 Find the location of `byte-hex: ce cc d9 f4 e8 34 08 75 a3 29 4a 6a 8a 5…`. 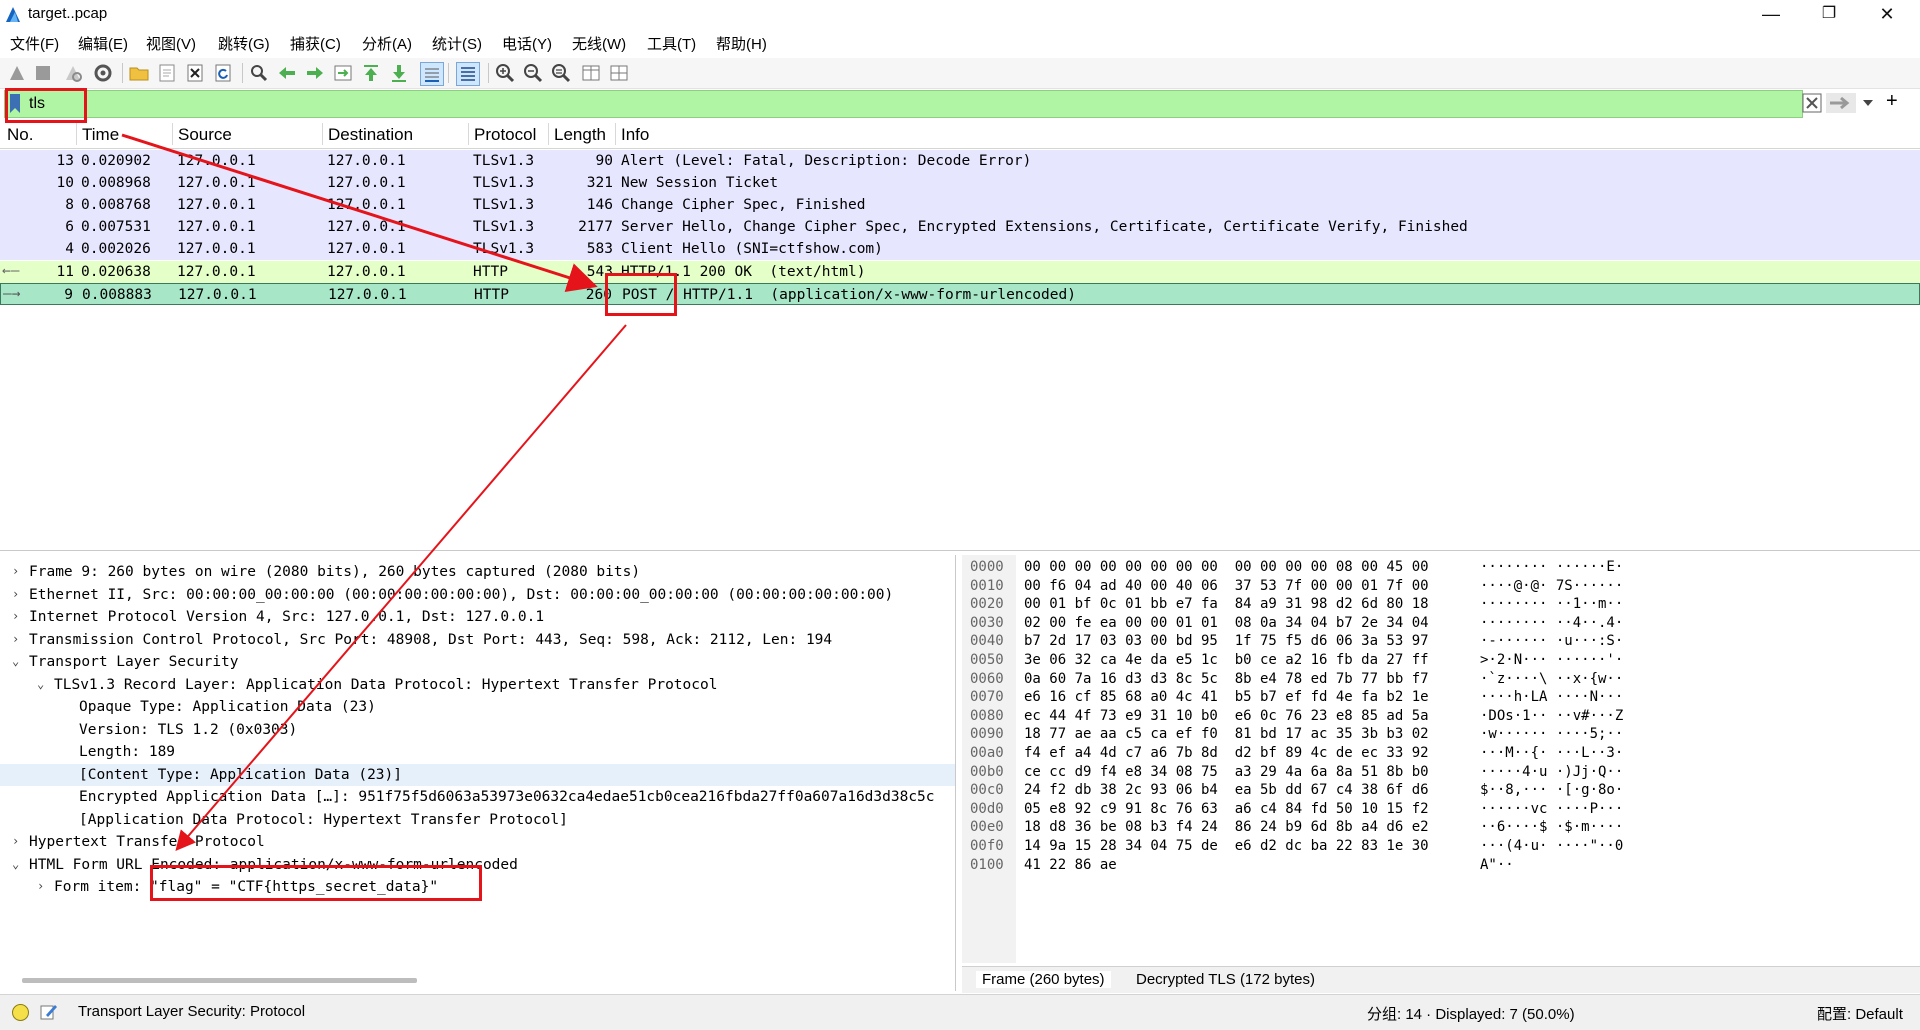

byte-hex: ce cc d9 f4 e8 34 08 75 a3 29 4a 6a 8a 5… is located at coordinates (1226, 773).